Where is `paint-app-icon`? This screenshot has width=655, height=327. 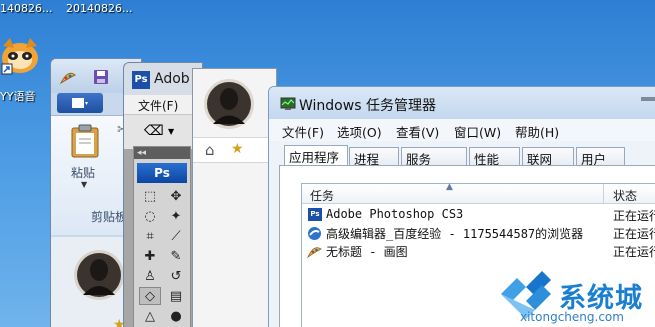
paint-app-icon is located at coordinates (67, 78).